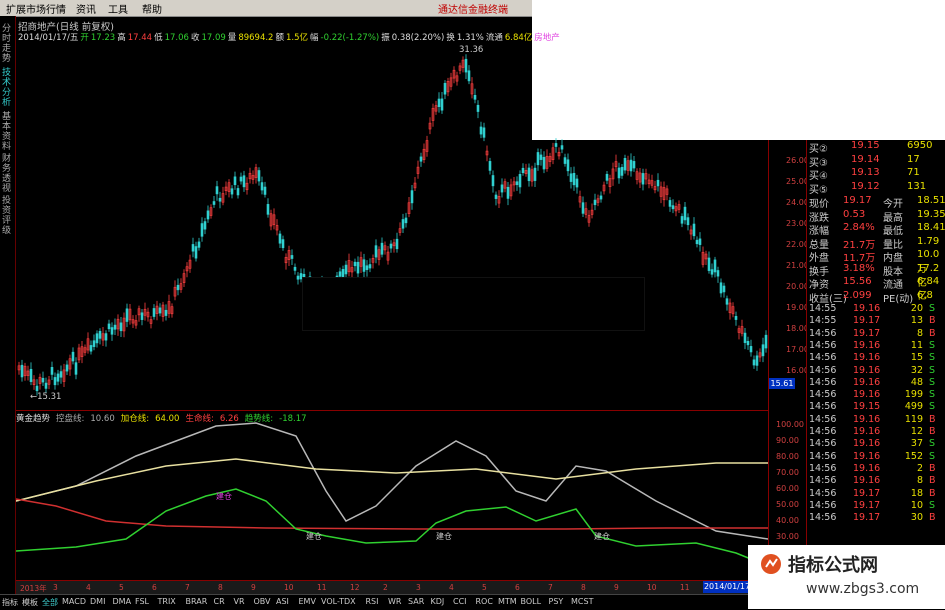 The height and width of the screenshot is (610, 945). What do you see at coordinates (932, 481) in the screenshot?
I see `trade-direction: B` at bounding box center [932, 481].